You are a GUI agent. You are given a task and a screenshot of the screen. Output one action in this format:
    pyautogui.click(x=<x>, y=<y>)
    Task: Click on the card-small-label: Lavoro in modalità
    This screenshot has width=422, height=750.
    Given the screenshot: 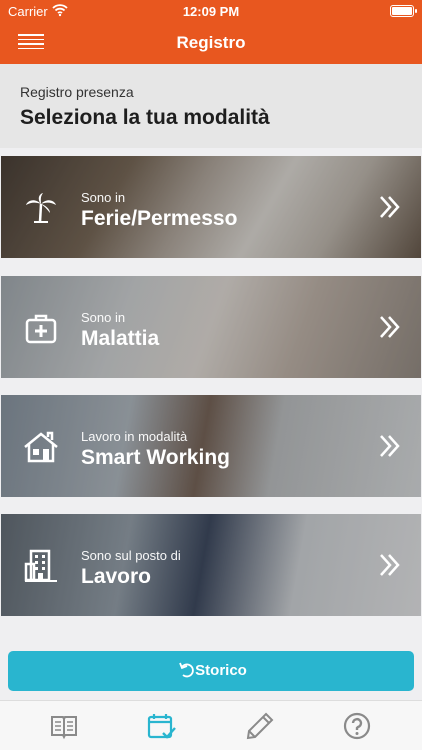 What is the action you would take?
    pyautogui.click(x=134, y=436)
    